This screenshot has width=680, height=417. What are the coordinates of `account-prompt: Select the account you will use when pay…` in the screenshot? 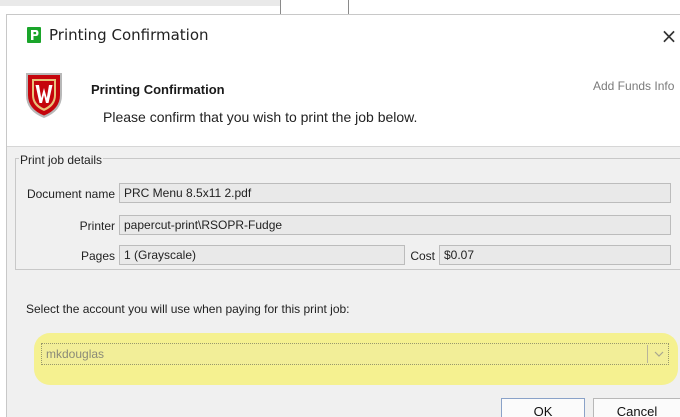 It's located at (188, 309).